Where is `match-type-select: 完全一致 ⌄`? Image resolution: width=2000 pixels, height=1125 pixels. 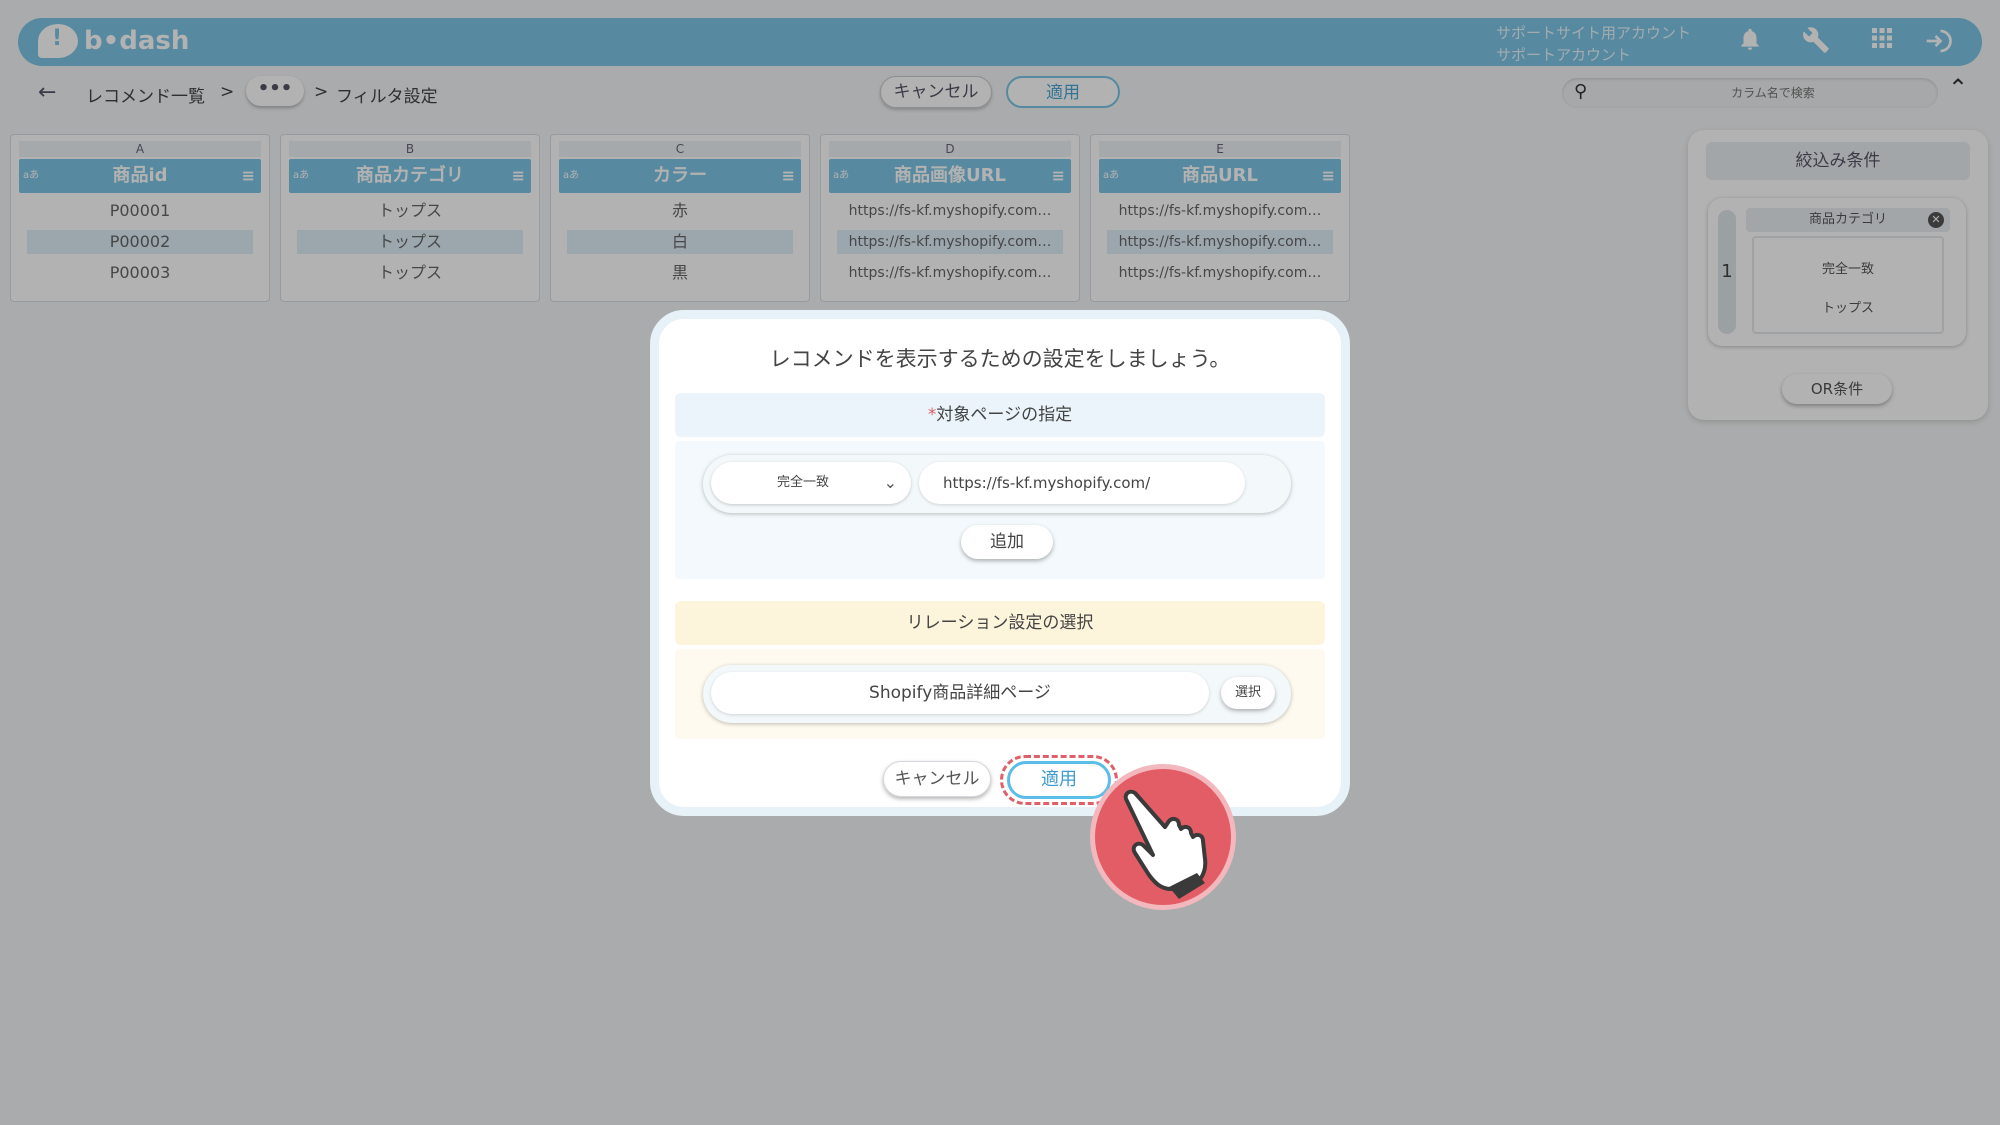
match-type-select: 完全一致 ⌄ is located at coordinates (811, 483).